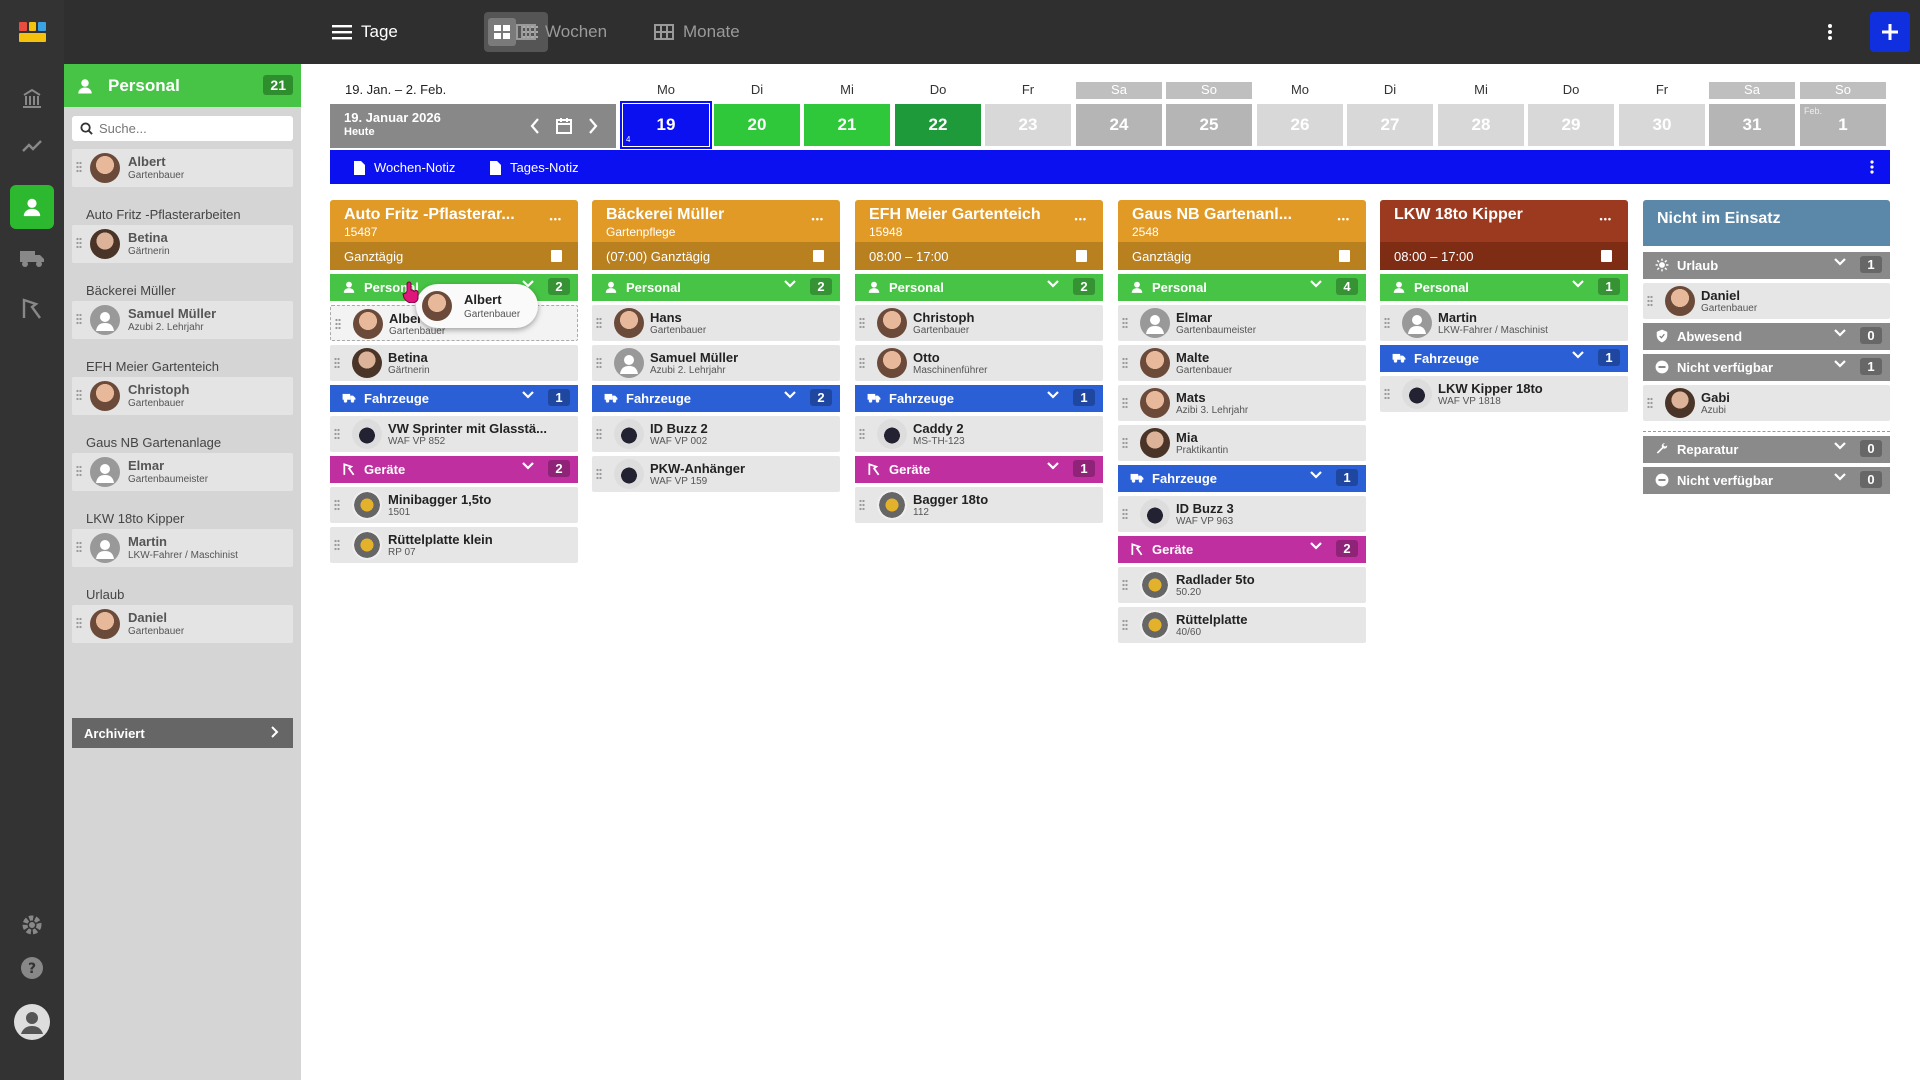  What do you see at coordinates (716, 323) in the screenshot?
I see `assignment-card: Hans Gartenbauer` at bounding box center [716, 323].